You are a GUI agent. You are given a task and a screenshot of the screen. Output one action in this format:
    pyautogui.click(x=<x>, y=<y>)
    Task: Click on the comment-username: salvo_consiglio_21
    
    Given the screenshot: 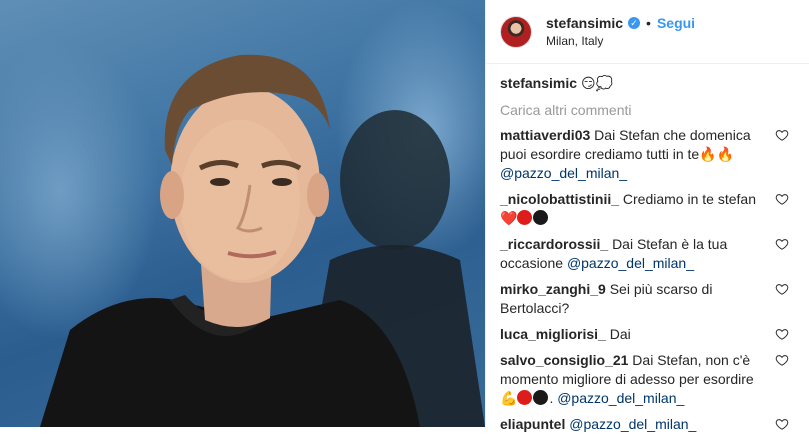 What is the action you would take?
    pyautogui.click(x=564, y=360)
    